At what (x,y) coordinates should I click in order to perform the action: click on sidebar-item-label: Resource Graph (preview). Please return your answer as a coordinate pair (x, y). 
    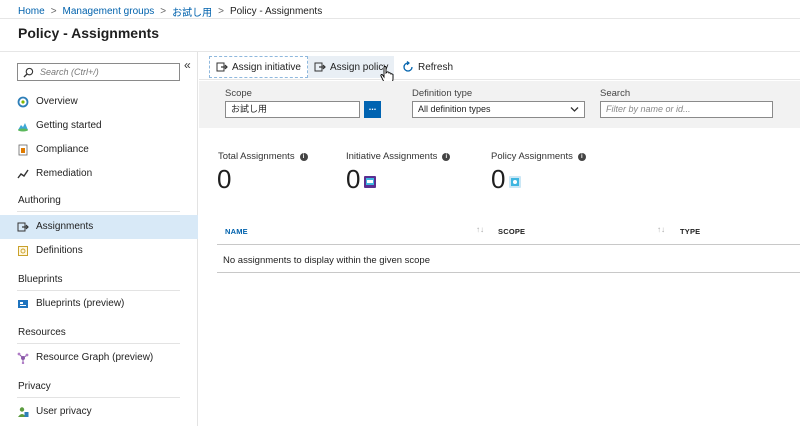
    Looking at the image, I should click on (95, 357).